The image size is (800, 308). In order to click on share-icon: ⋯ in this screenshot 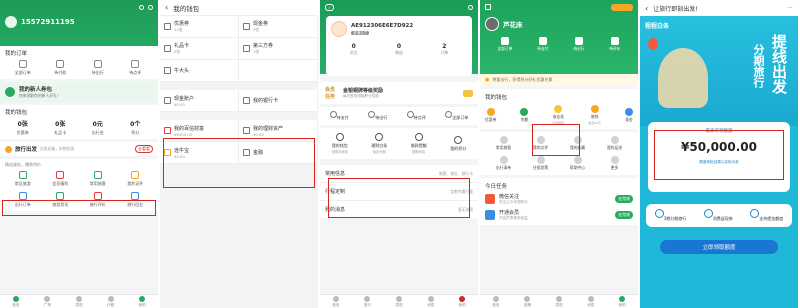, I will do `click(790, 8)`.